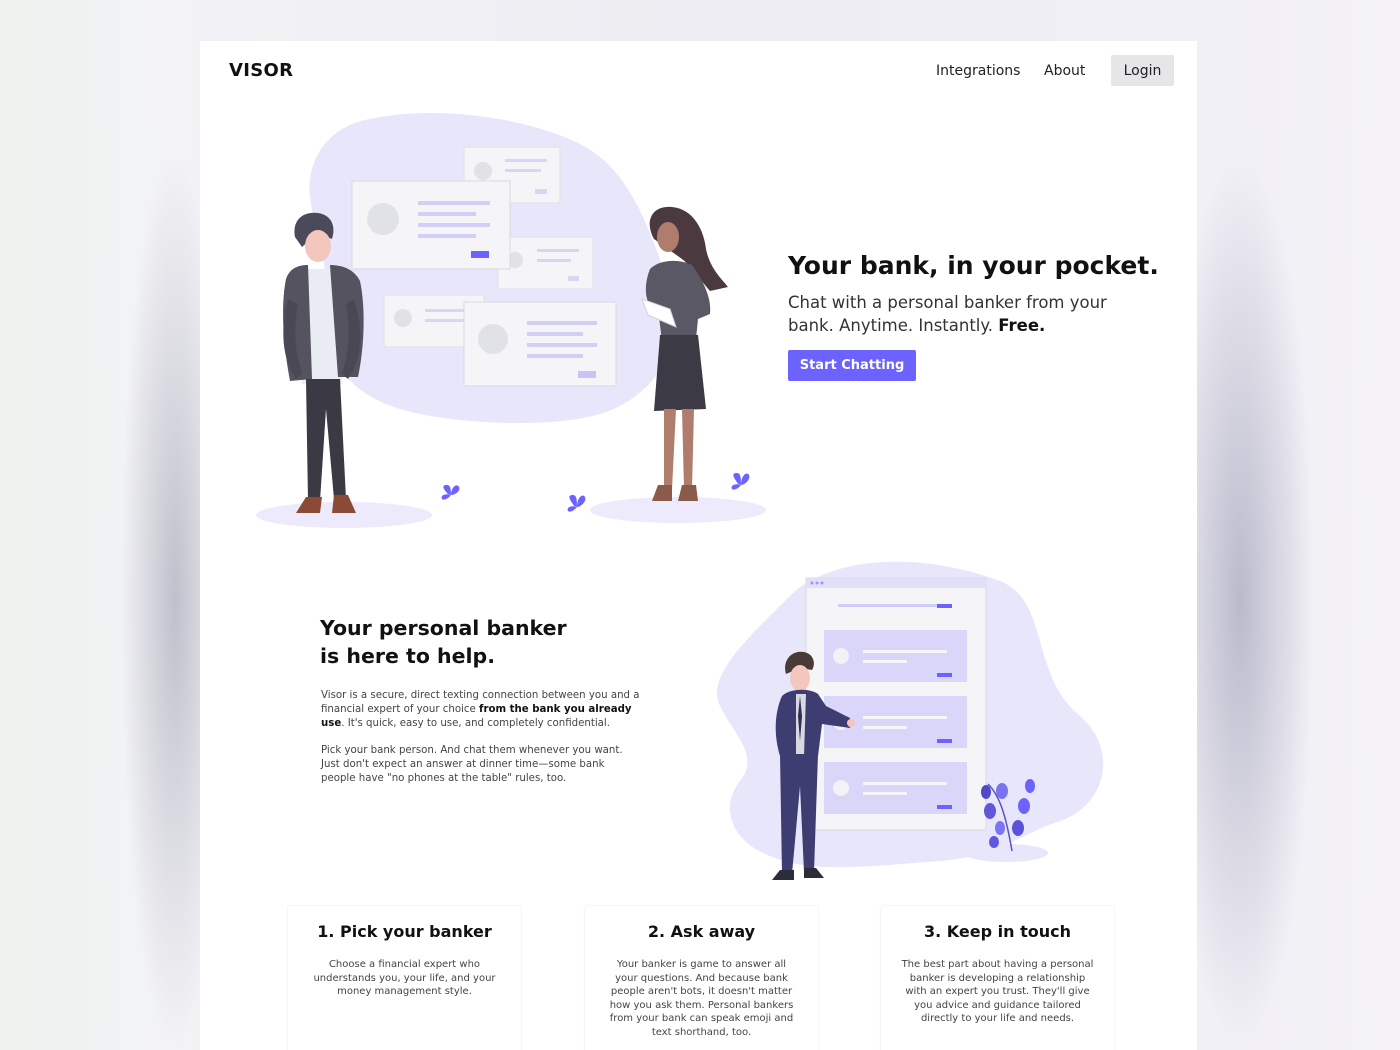 The height and width of the screenshot is (1050, 1400). Describe the element at coordinates (443, 628) in the screenshot. I see `about-title-line1: Your personal banker` at that location.